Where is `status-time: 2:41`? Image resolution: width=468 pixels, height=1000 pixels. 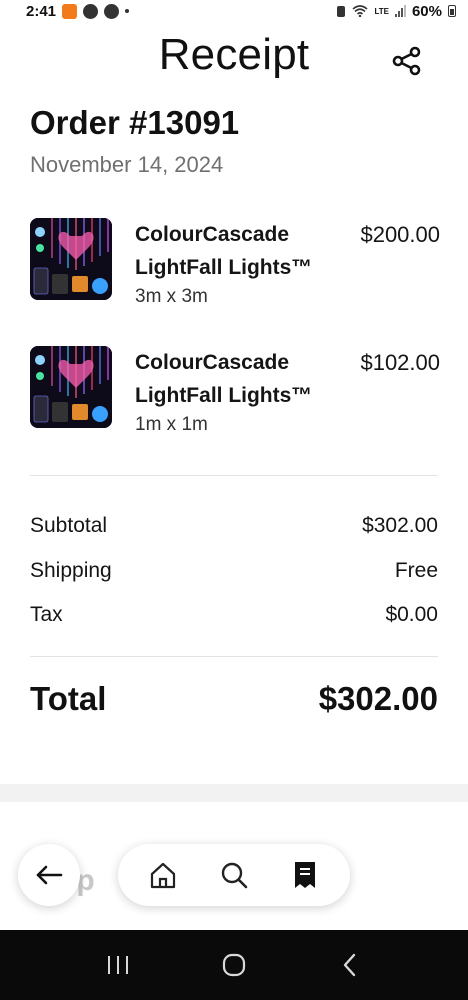
status-time: 2:41 is located at coordinates (41, 11).